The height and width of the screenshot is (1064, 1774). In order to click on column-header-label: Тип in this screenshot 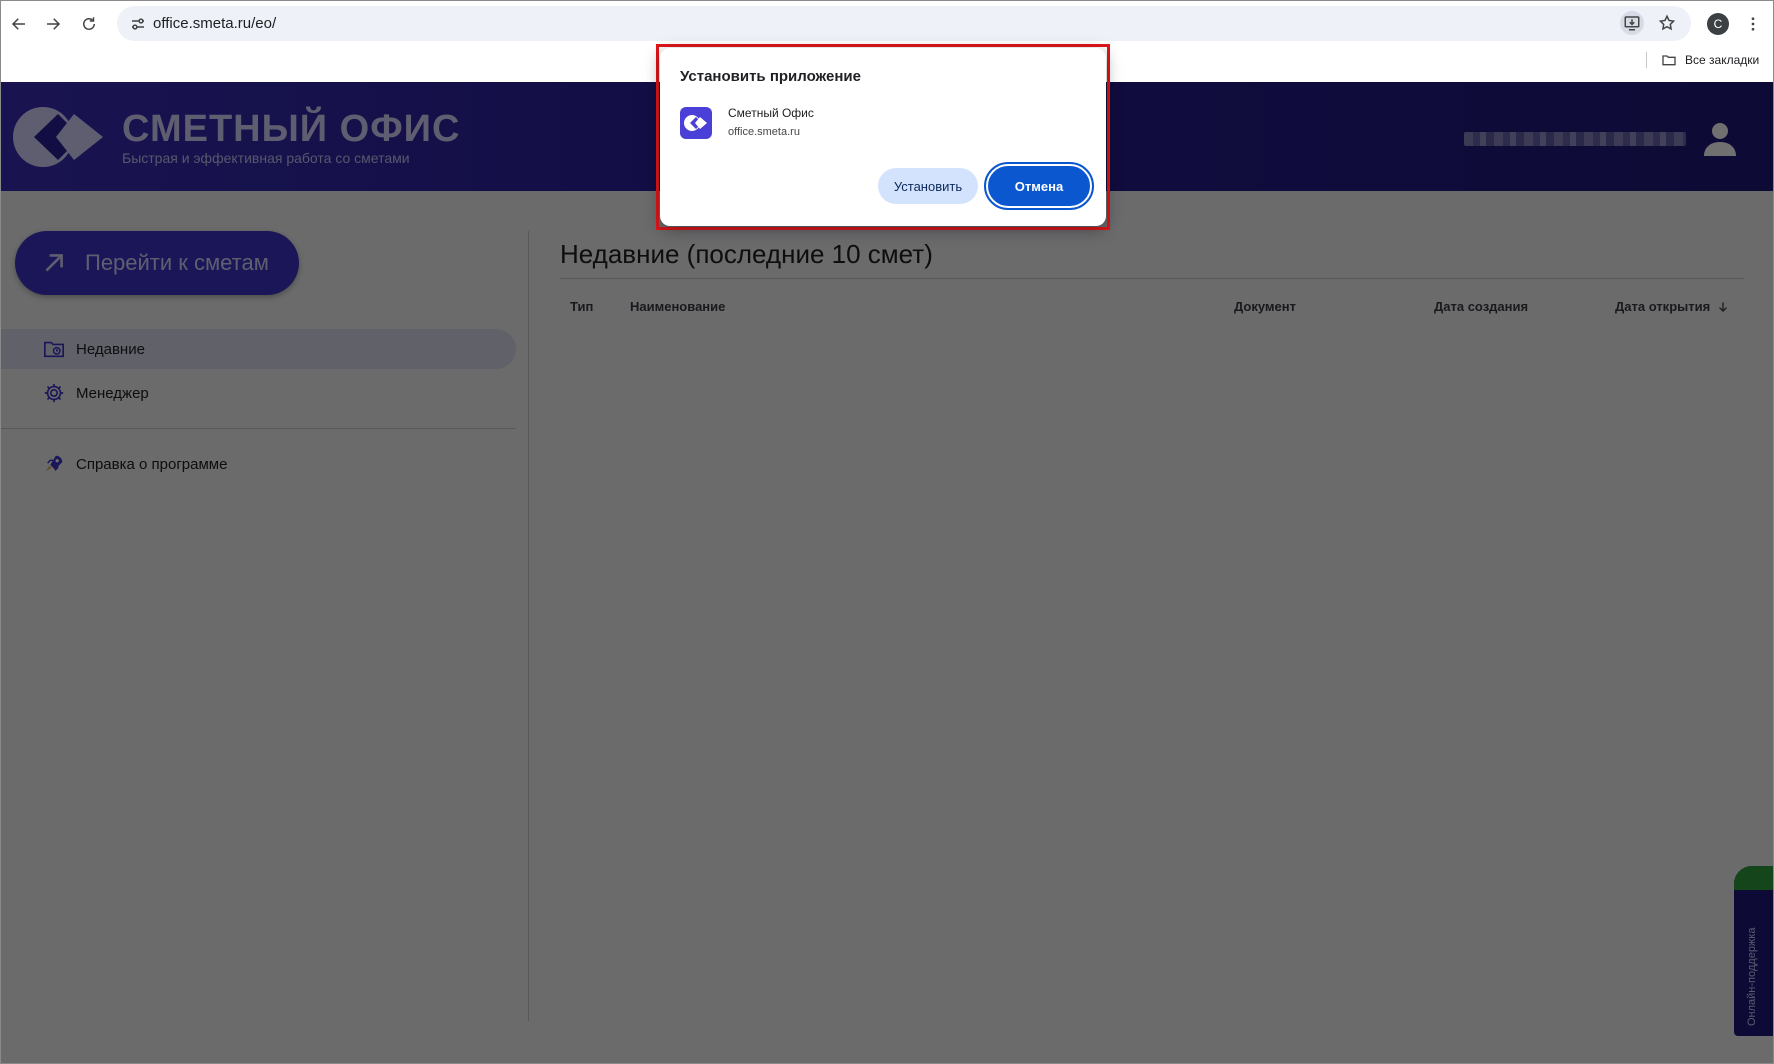, I will do `click(582, 306)`.